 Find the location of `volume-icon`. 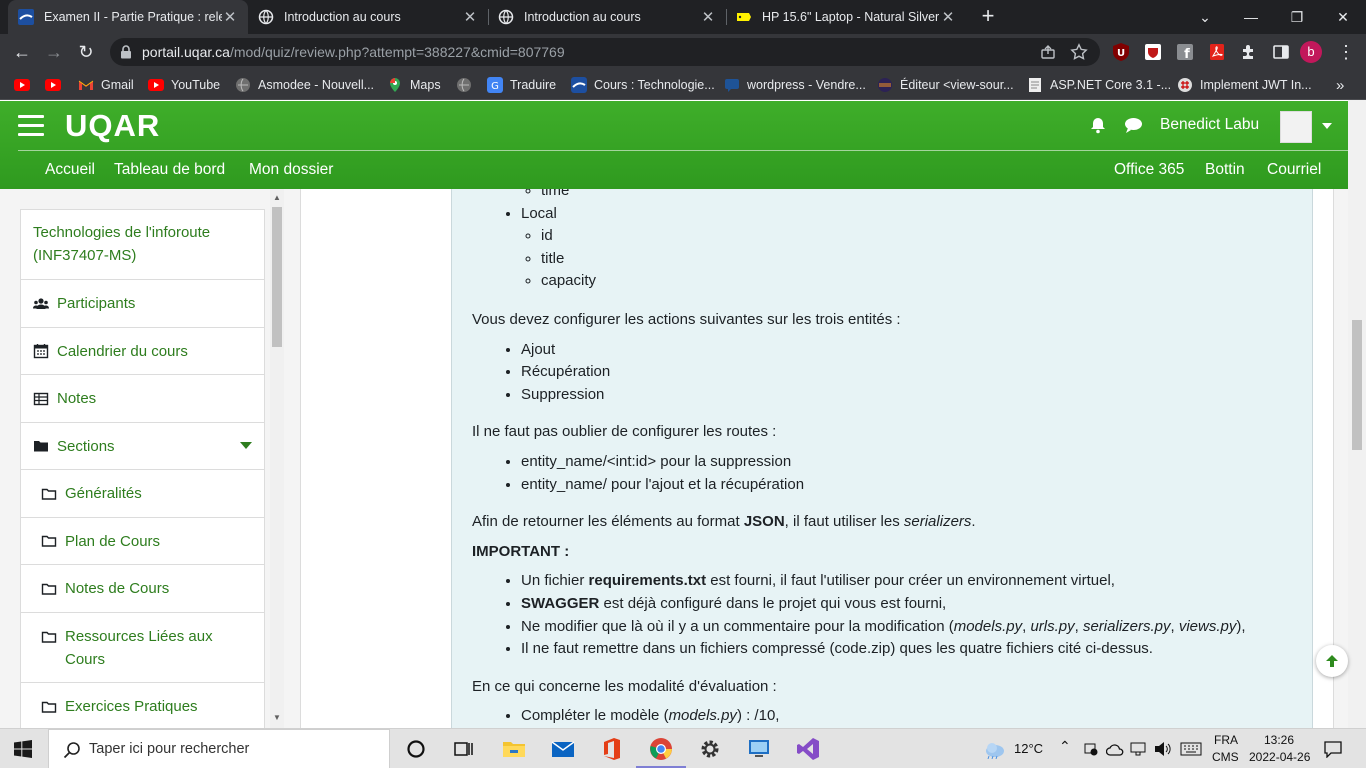

volume-icon is located at coordinates (1163, 749).